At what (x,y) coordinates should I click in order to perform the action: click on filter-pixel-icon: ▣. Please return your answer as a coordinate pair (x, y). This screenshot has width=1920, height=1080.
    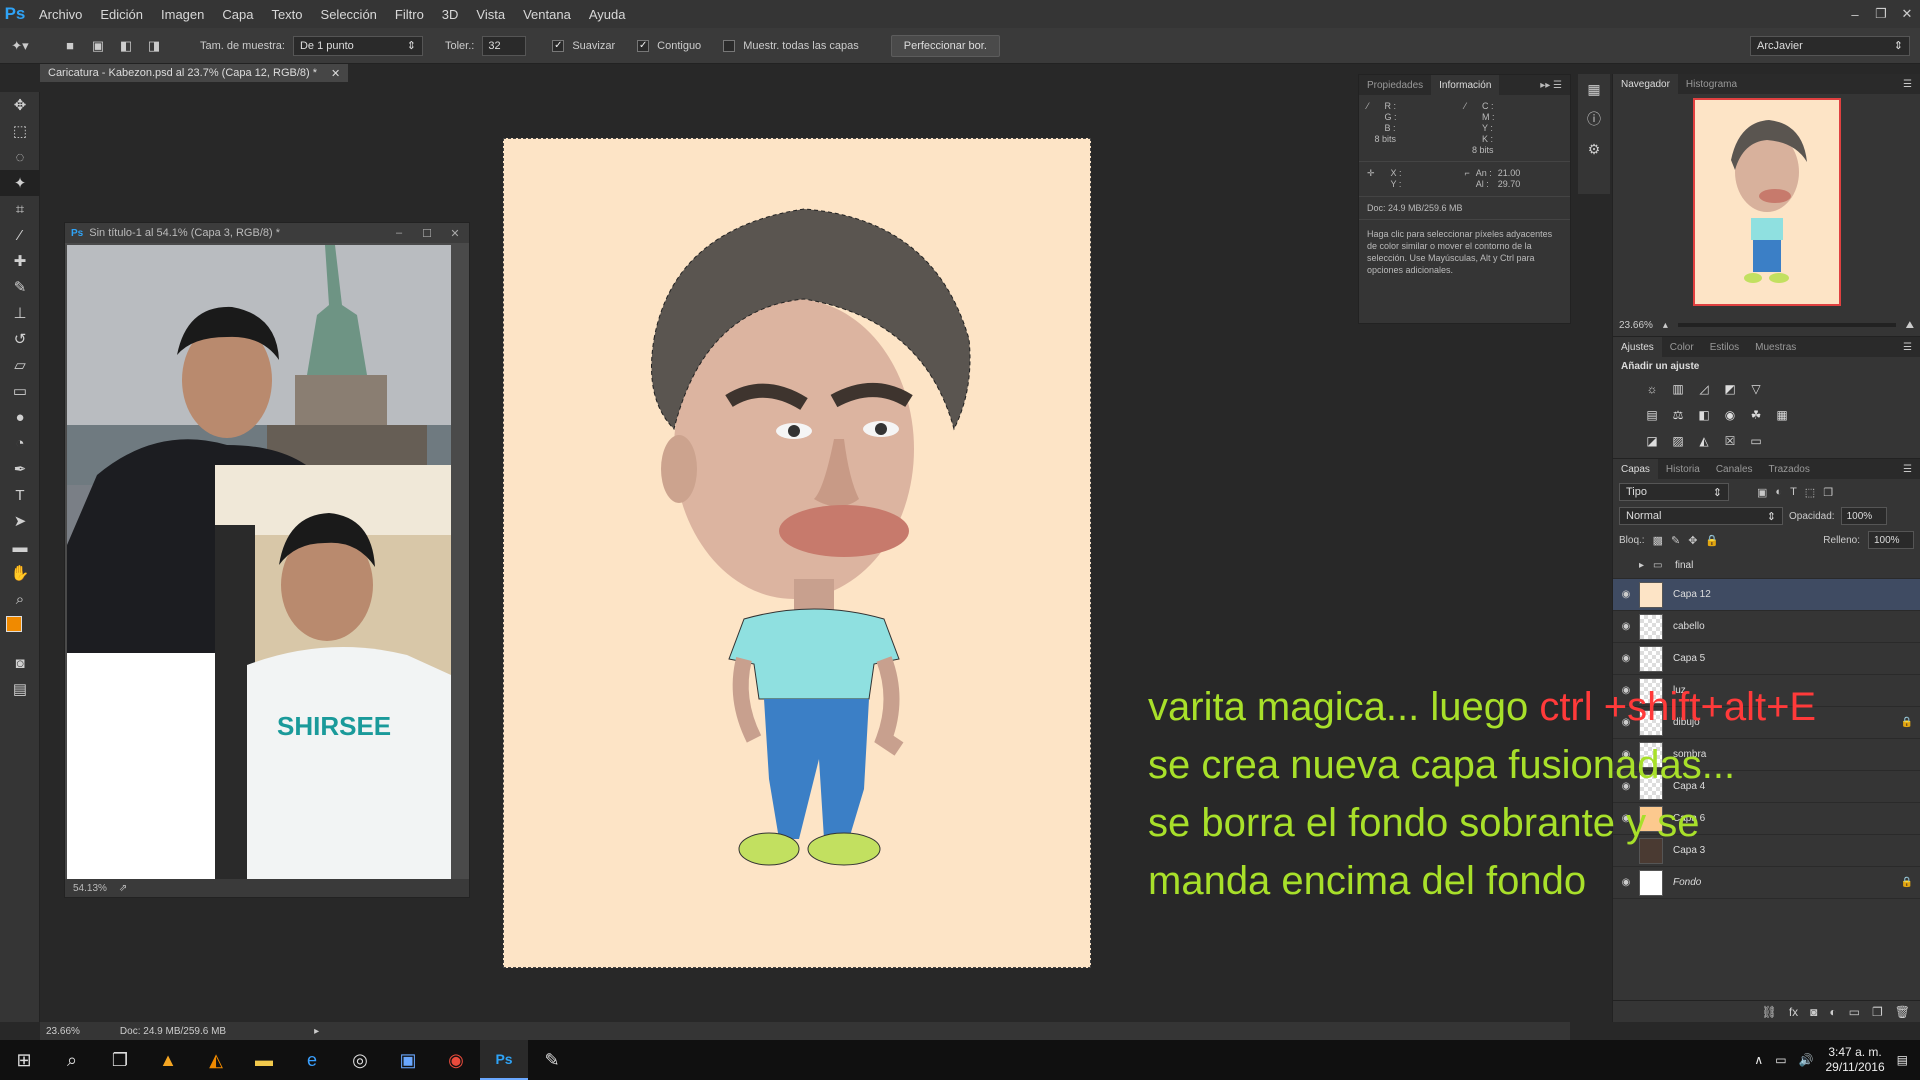
    Looking at the image, I should click on (1762, 492).